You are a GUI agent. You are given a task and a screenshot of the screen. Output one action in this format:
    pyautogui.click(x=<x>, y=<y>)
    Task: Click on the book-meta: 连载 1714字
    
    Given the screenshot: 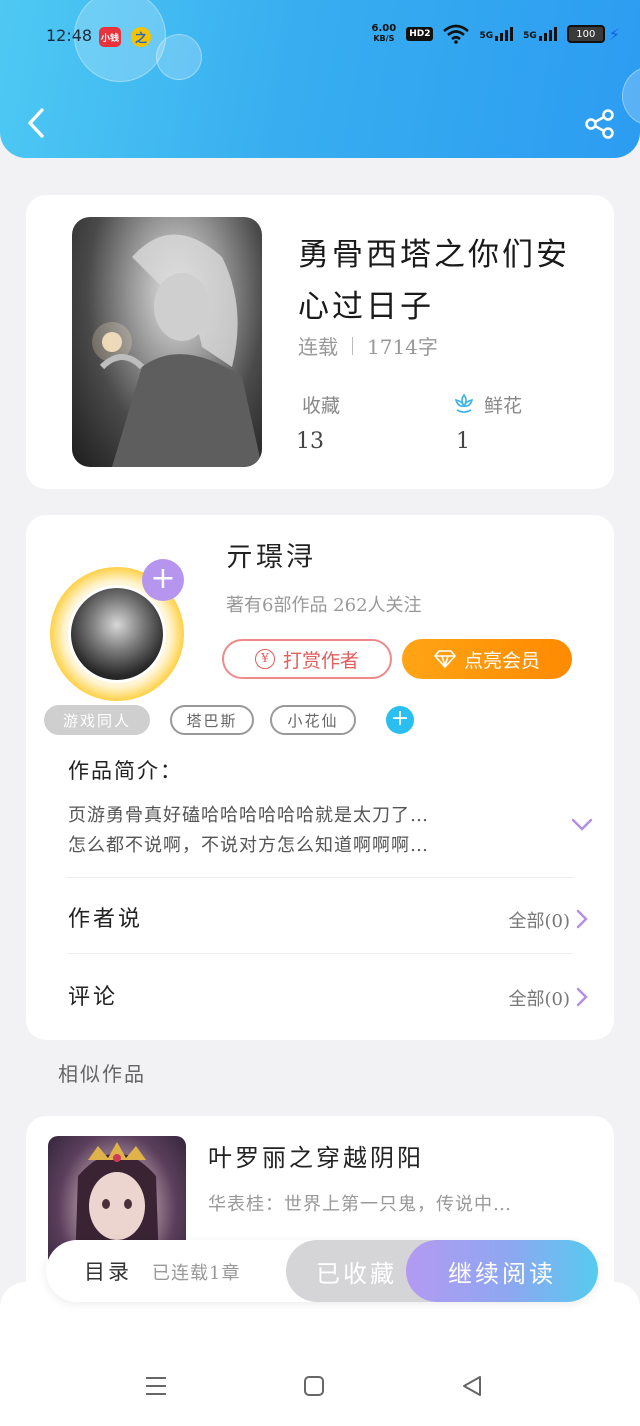 What is the action you would take?
    pyautogui.click(x=368, y=345)
    